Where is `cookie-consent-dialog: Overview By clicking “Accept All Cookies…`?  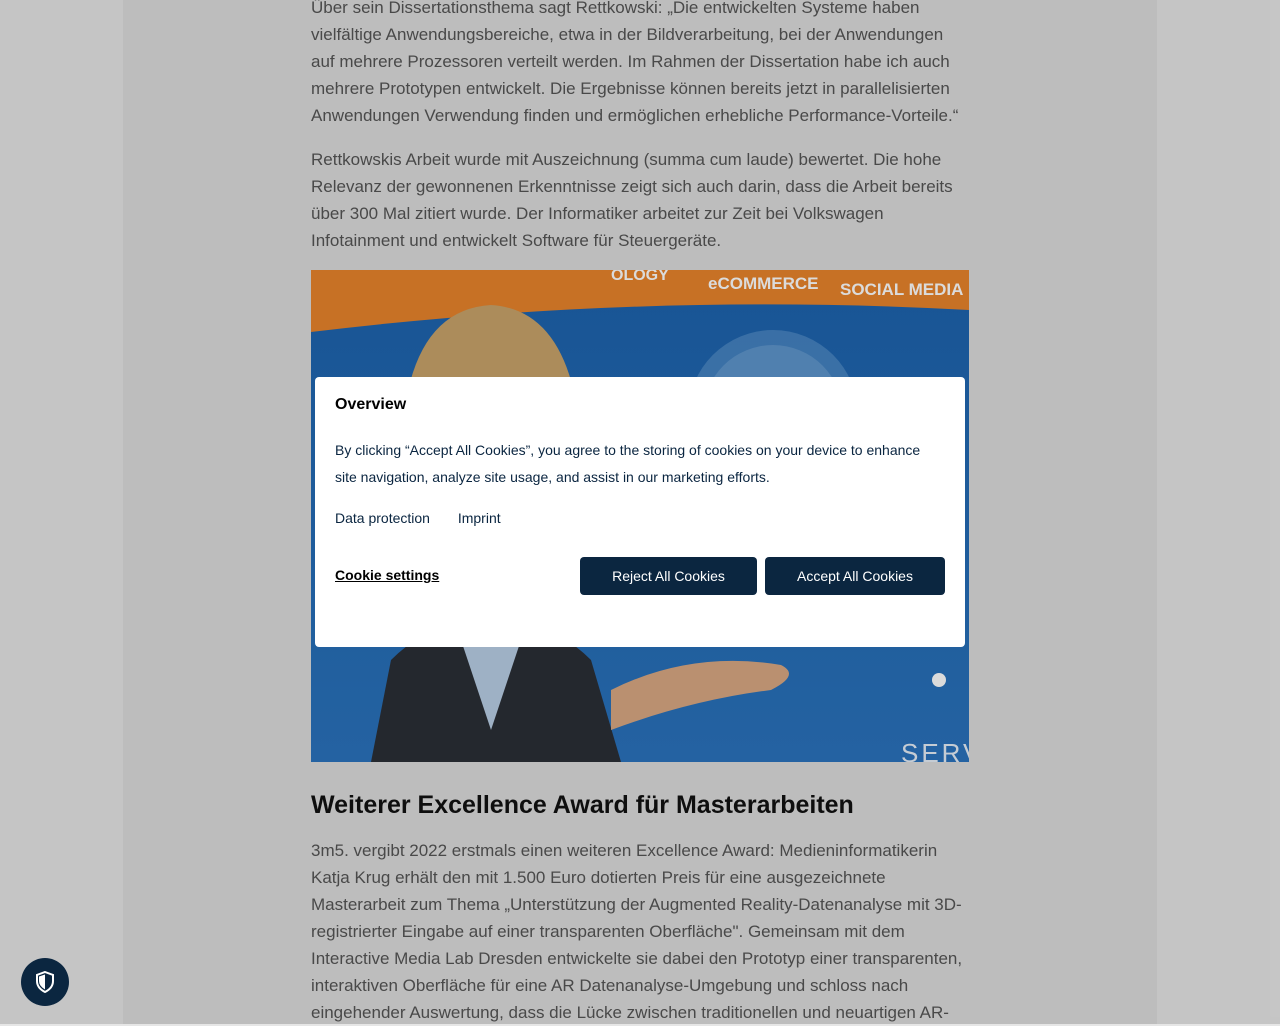 cookie-consent-dialog: Overview By clicking “Accept All Cookies… is located at coordinates (640, 512).